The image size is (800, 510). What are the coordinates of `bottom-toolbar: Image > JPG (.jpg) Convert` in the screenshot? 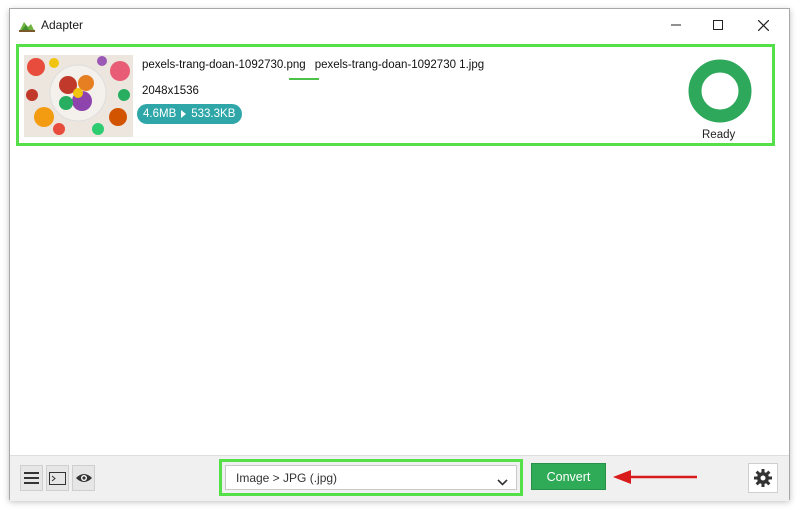 It's located at (399, 478).